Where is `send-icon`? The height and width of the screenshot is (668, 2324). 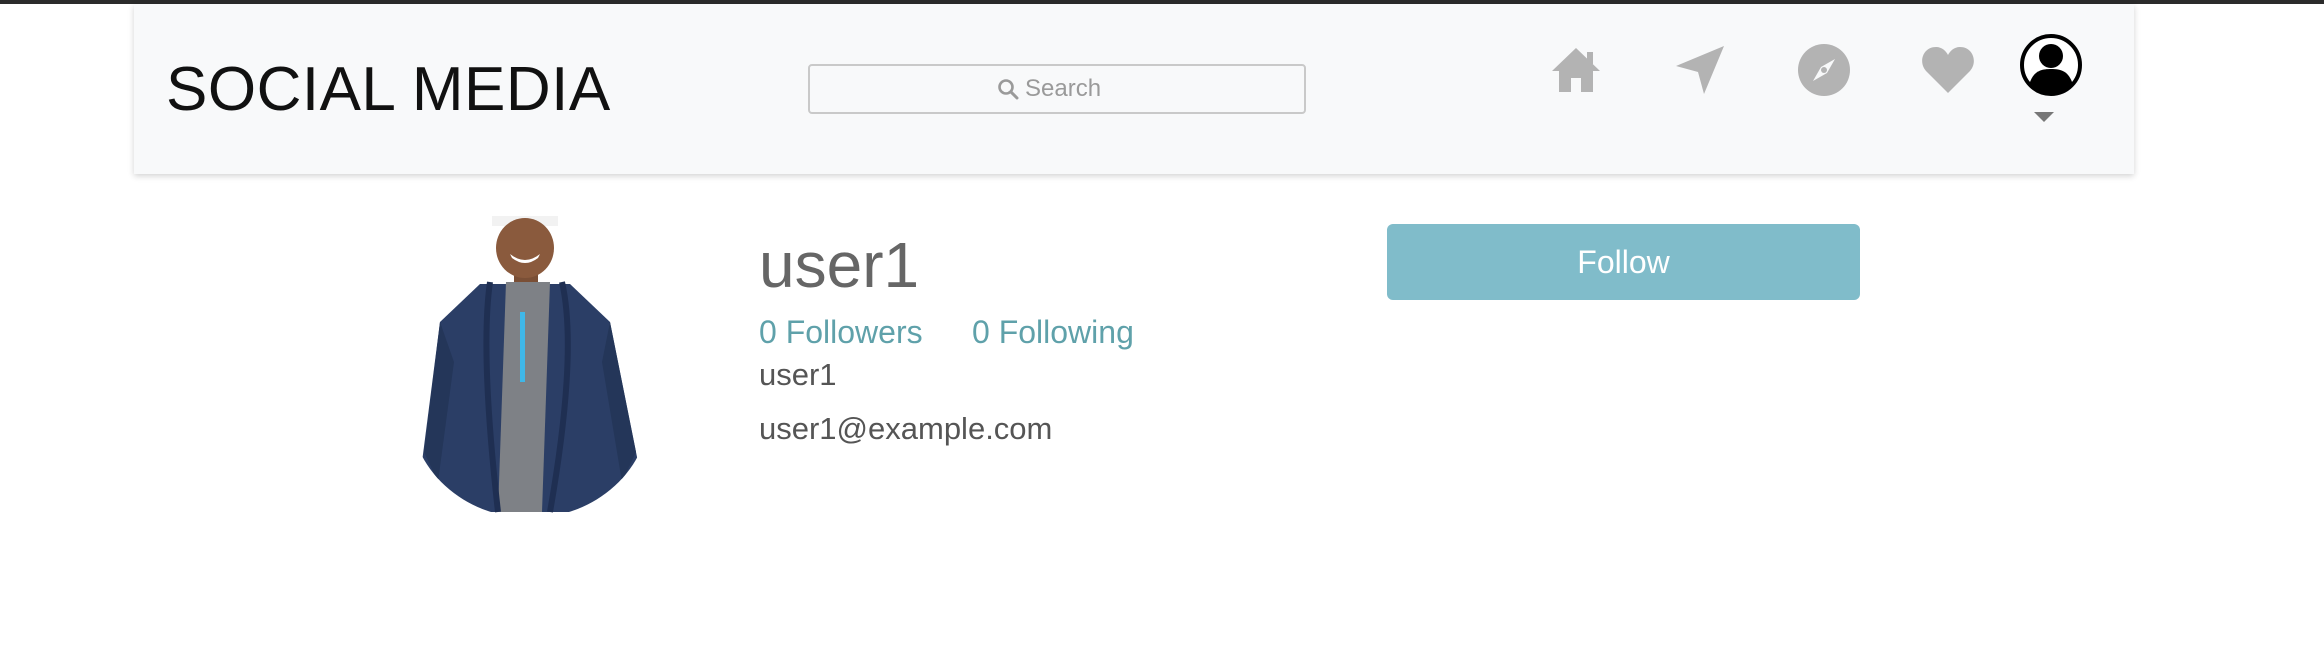
send-icon is located at coordinates (1700, 70).